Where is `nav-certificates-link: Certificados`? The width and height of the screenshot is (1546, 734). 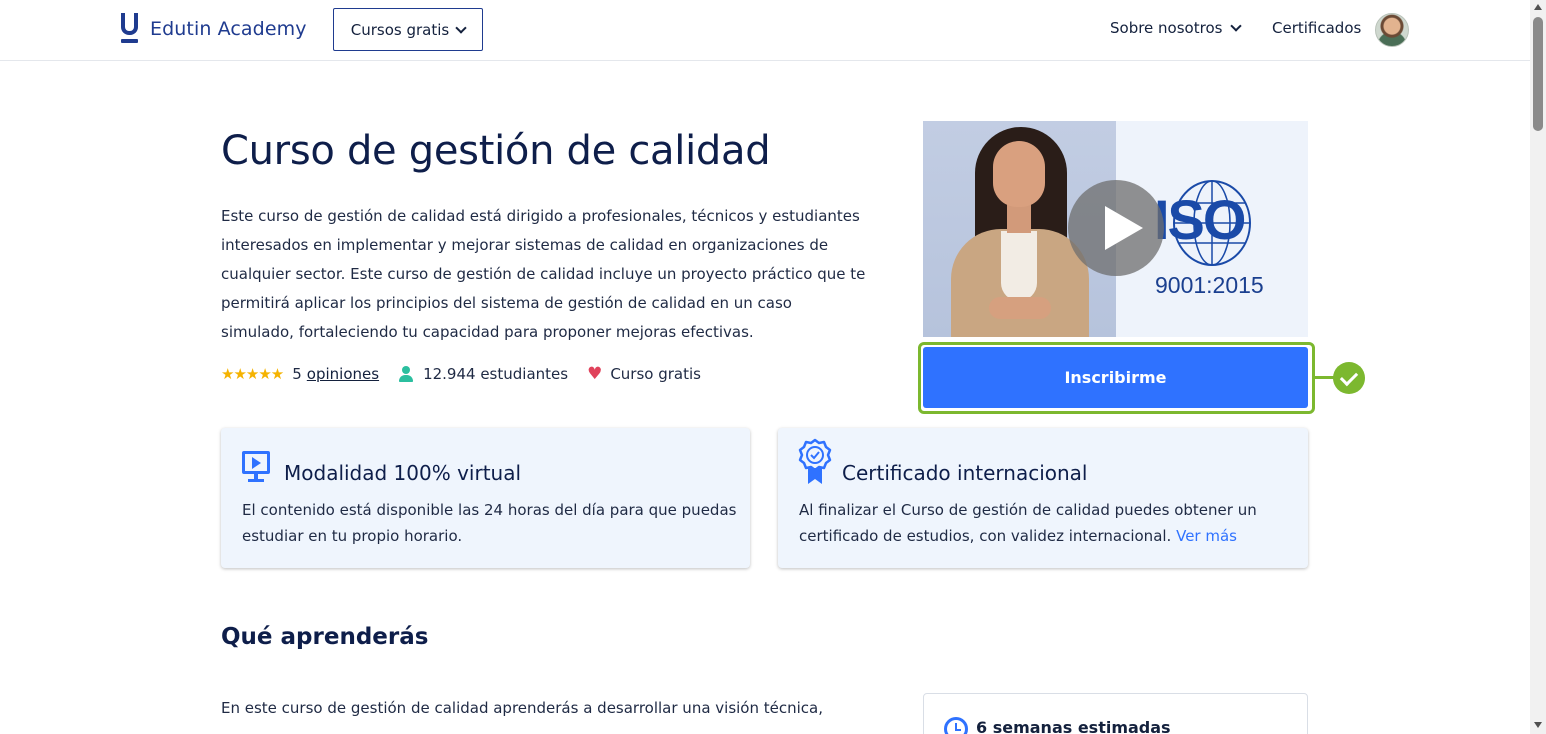
nav-certificates-link: Certificados is located at coordinates (1316, 28).